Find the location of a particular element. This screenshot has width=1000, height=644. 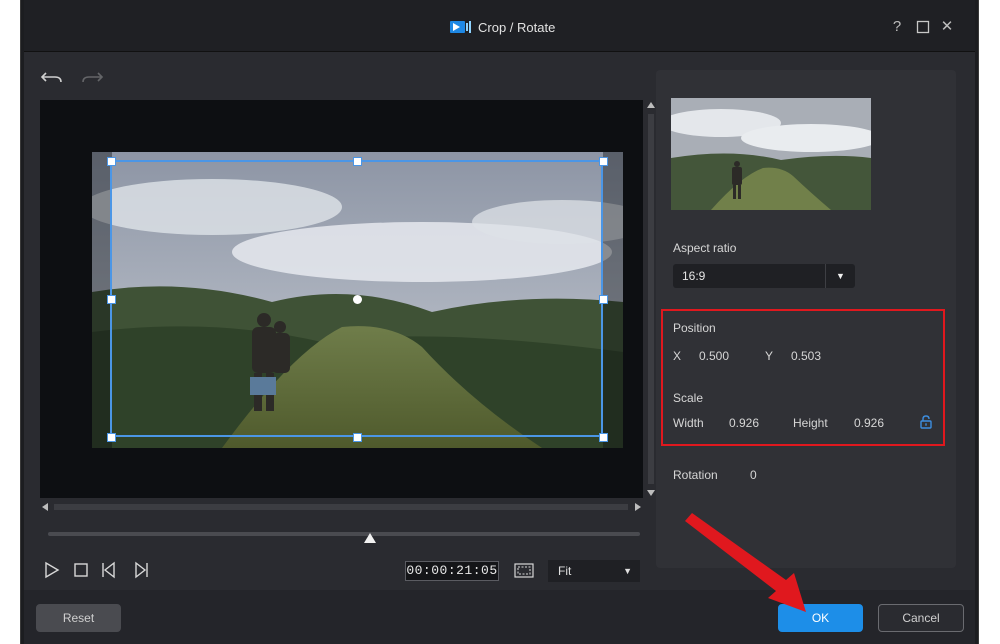

playhead-marker is located at coordinates (370, 537).